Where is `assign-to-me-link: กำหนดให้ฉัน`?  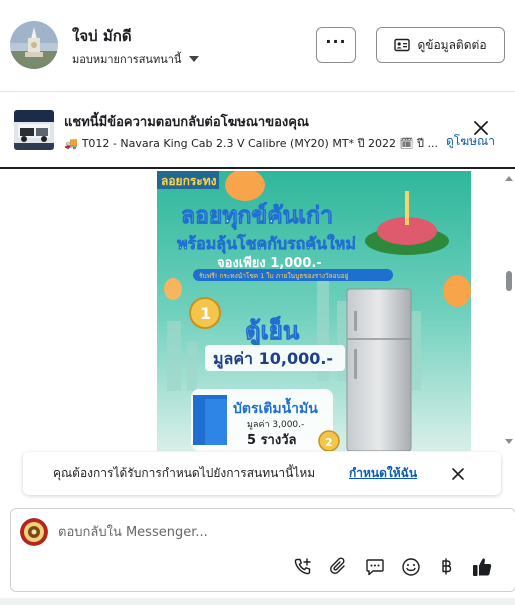
assign-to-me-link: กำหนดให้ฉัน is located at coordinates (383, 473).